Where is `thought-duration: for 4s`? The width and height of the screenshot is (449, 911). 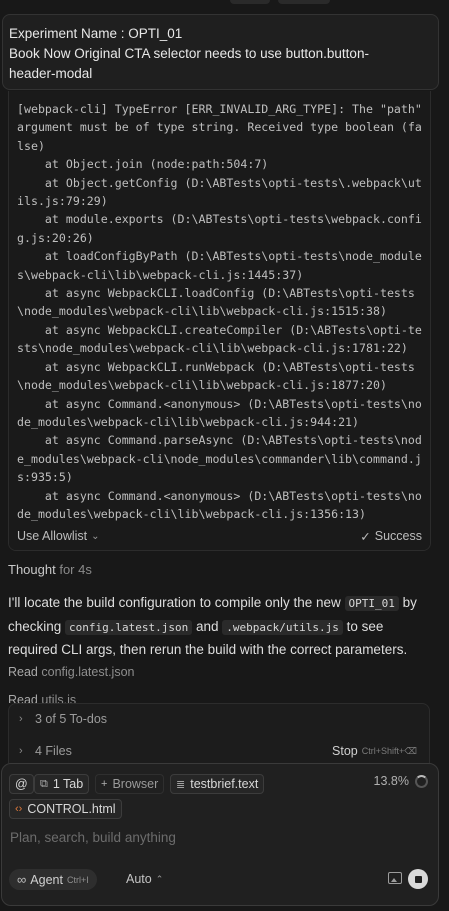
thought-duration: for 4s is located at coordinates (75, 569).